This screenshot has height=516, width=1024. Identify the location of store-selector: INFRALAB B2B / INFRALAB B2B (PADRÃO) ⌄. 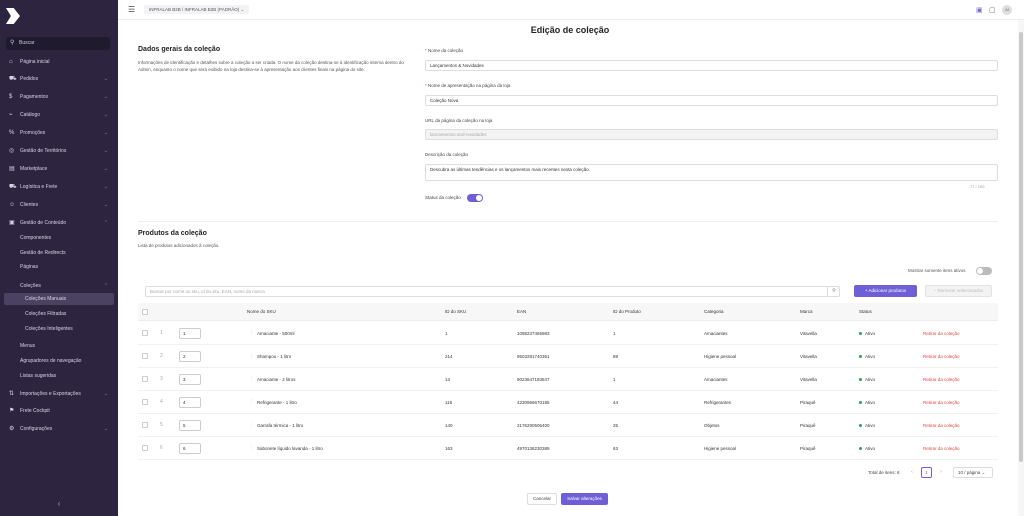
(197, 9).